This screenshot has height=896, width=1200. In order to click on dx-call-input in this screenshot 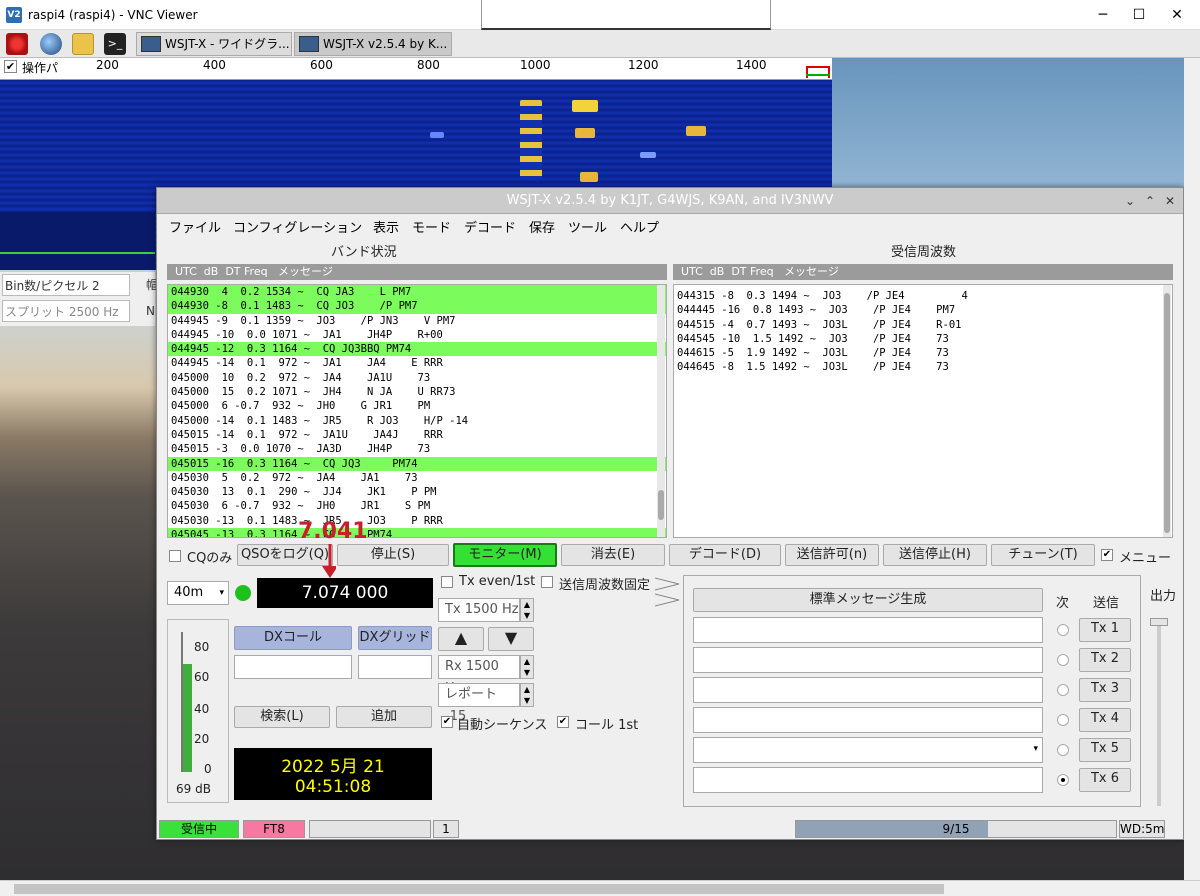, I will do `click(293, 667)`.